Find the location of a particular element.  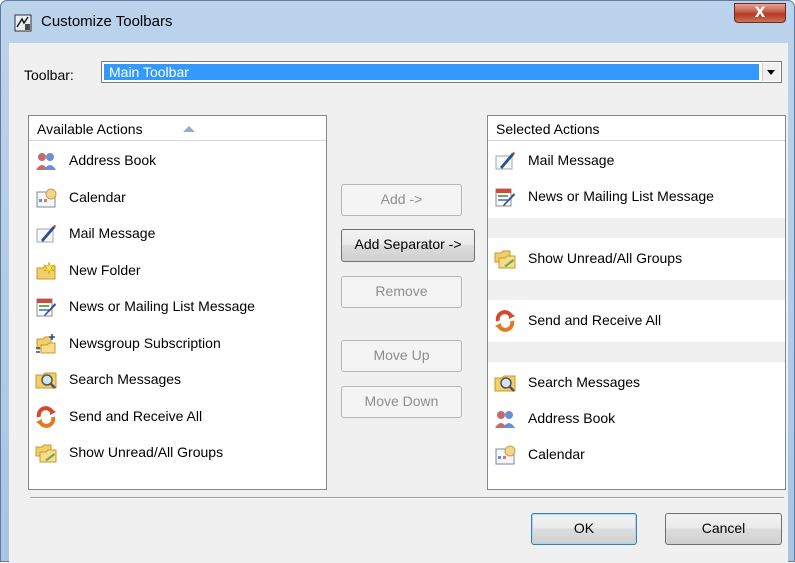

selected-item-label: Address Book is located at coordinates (572, 418).